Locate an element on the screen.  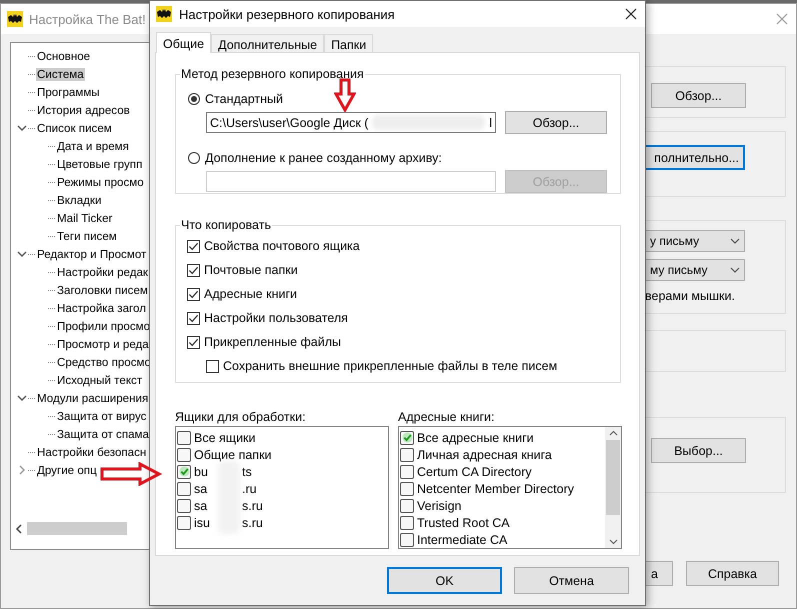
list-item: Netcenter Member Directory is located at coordinates (495, 489).